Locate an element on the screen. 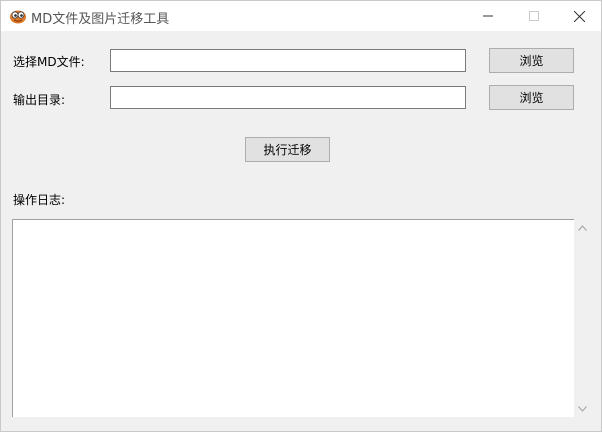  close-button is located at coordinates (579, 16).